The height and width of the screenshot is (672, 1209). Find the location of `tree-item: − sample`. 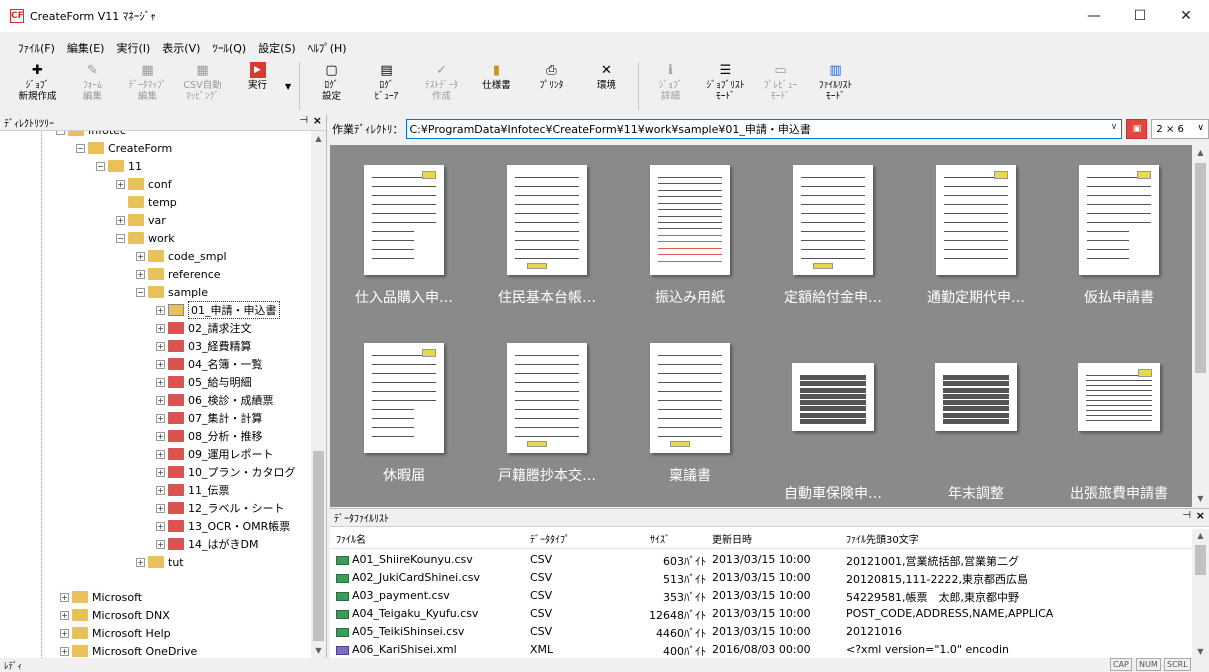

tree-item: − sample is located at coordinates (172, 292).